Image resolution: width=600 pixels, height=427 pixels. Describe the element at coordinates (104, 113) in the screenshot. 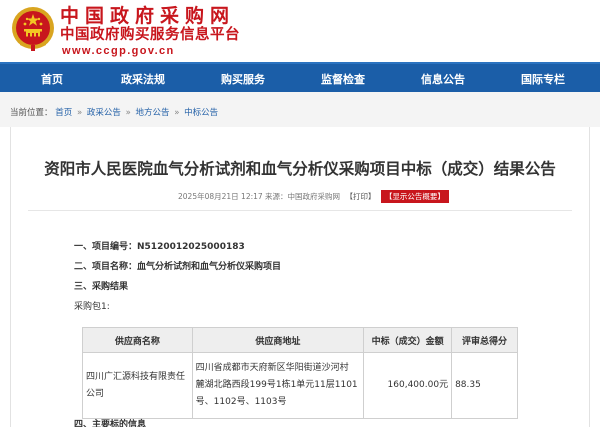

I see `breadcrumb-gov-announcements: 政采公告` at that location.